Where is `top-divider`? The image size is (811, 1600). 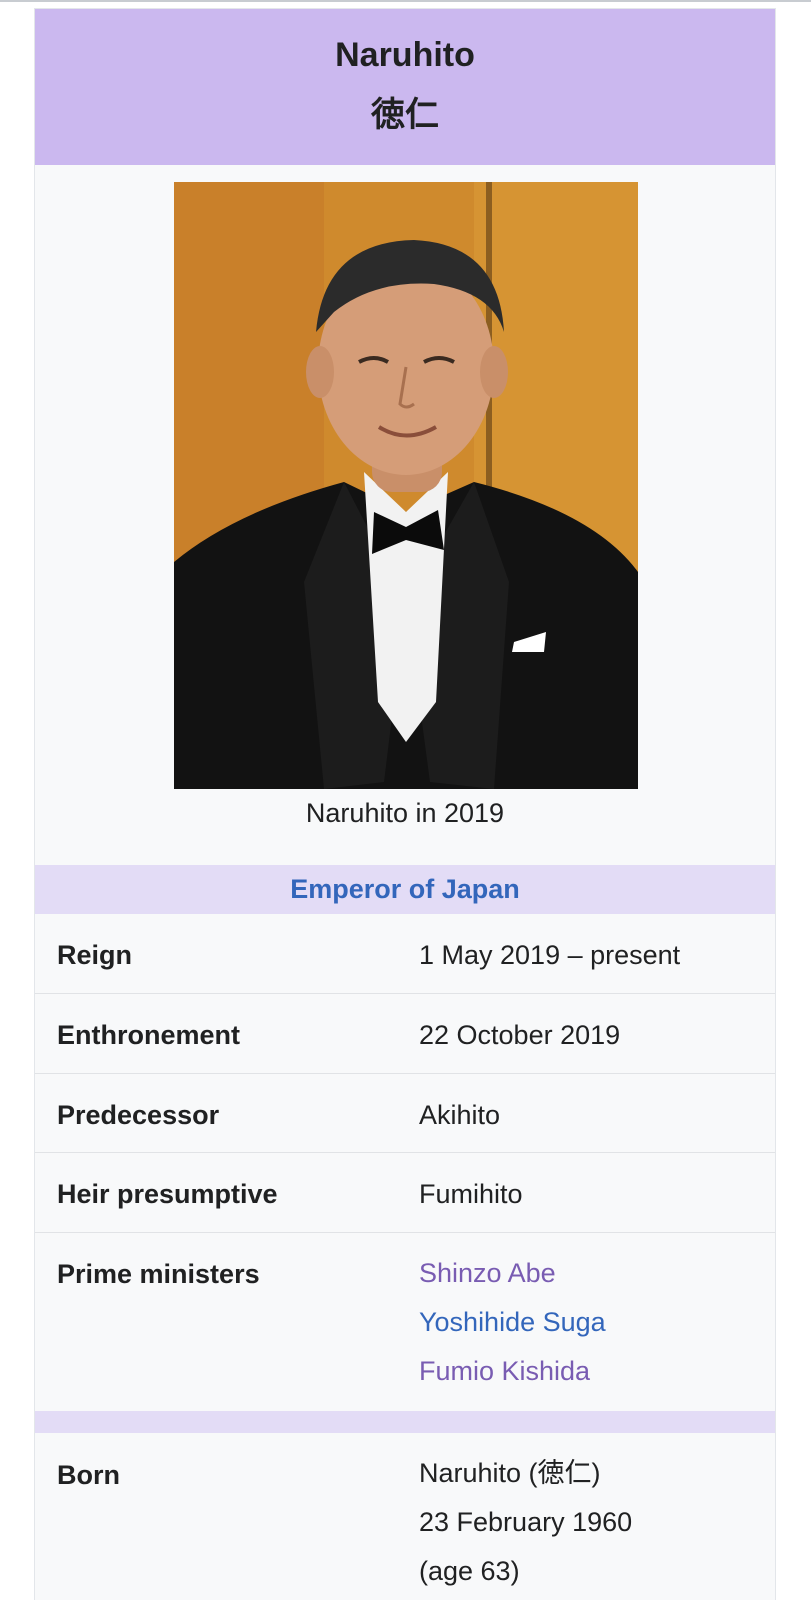 top-divider is located at coordinates (405, 1).